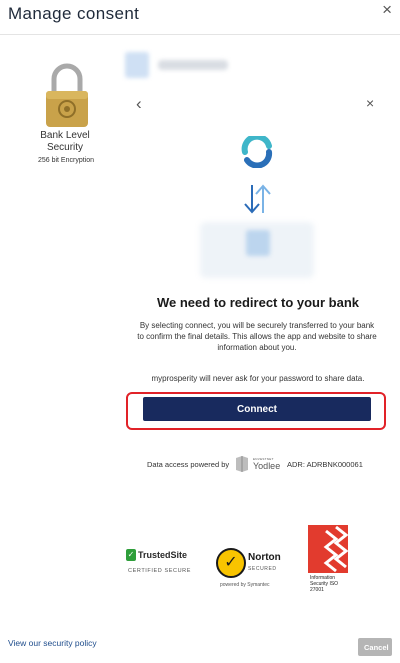 The image size is (400, 663). What do you see at coordinates (164, 566) in the screenshot?
I see `trustedsite-badge: ✓ TrustedSite CERTIFIED SECURE` at bounding box center [164, 566].